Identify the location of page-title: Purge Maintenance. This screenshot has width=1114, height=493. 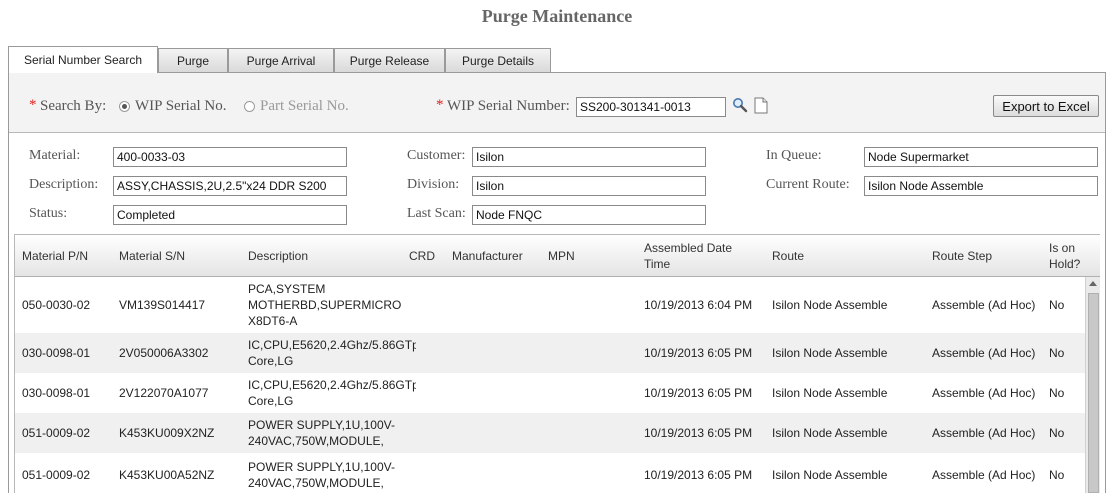
(557, 16).